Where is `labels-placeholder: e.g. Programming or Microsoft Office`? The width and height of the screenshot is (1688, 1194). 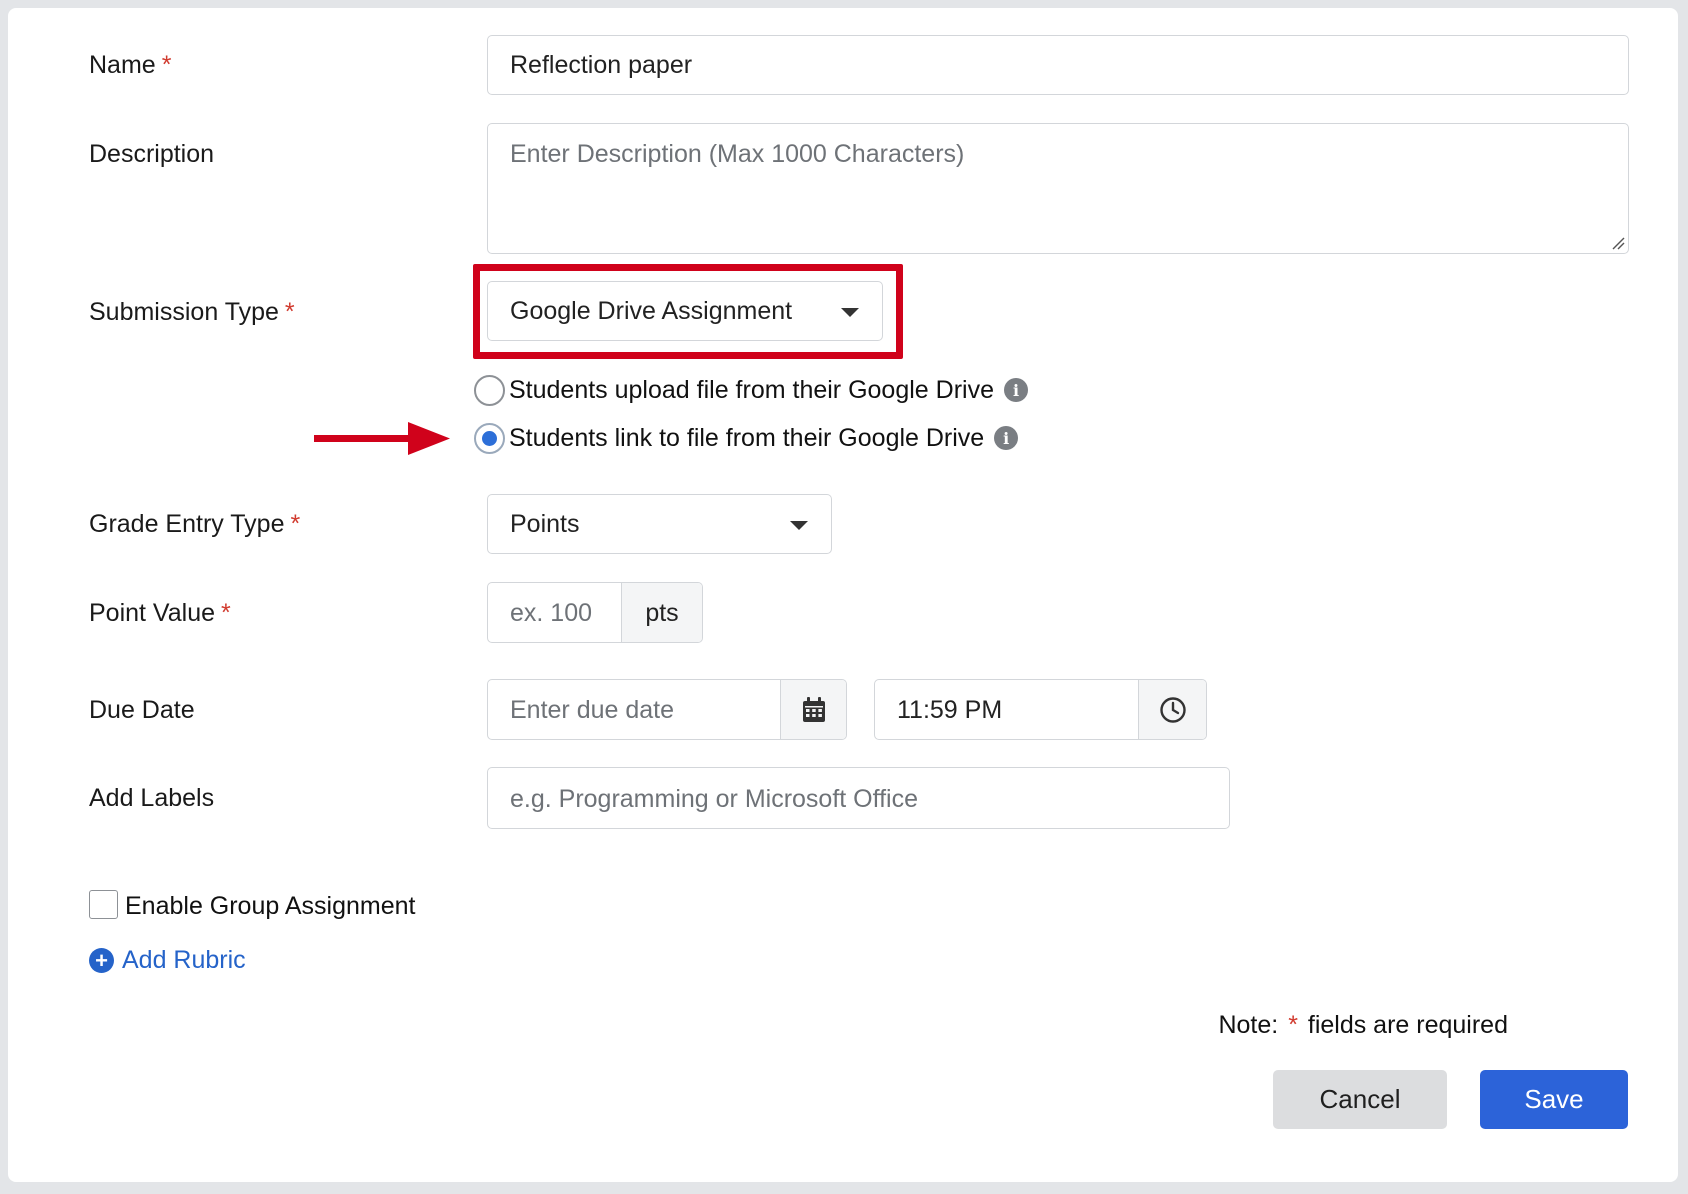 labels-placeholder: e.g. Programming or Microsoft Office is located at coordinates (714, 799).